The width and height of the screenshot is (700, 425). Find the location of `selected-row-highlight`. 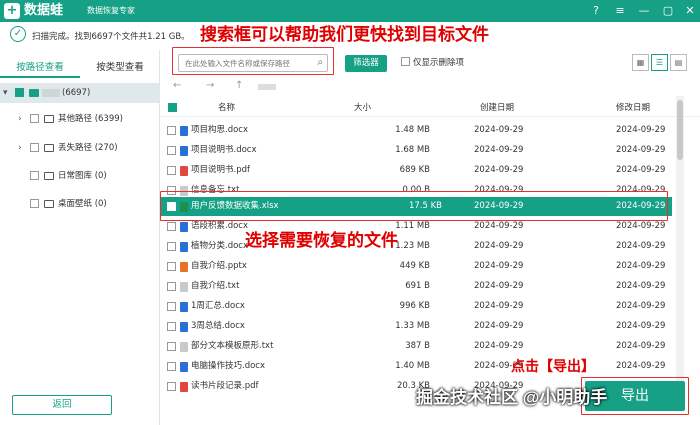

selected-row-highlight is located at coordinates (414, 206).